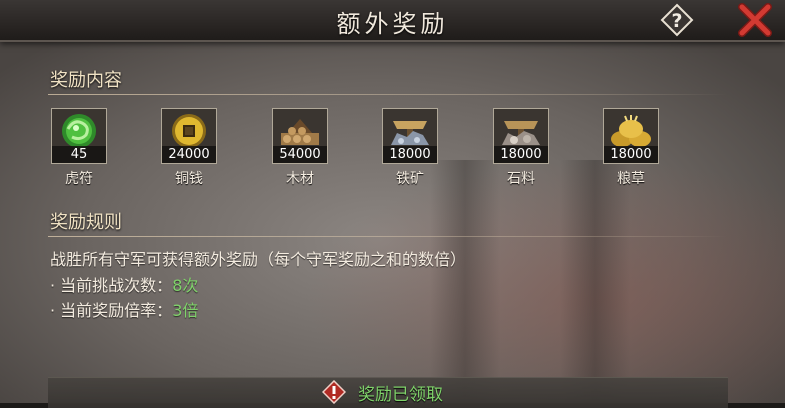 The image size is (785, 408). I want to click on rules-description: 战胜所有守军可获得额外奖励（每个守军奖励之和的数倍）, so click(258, 259).